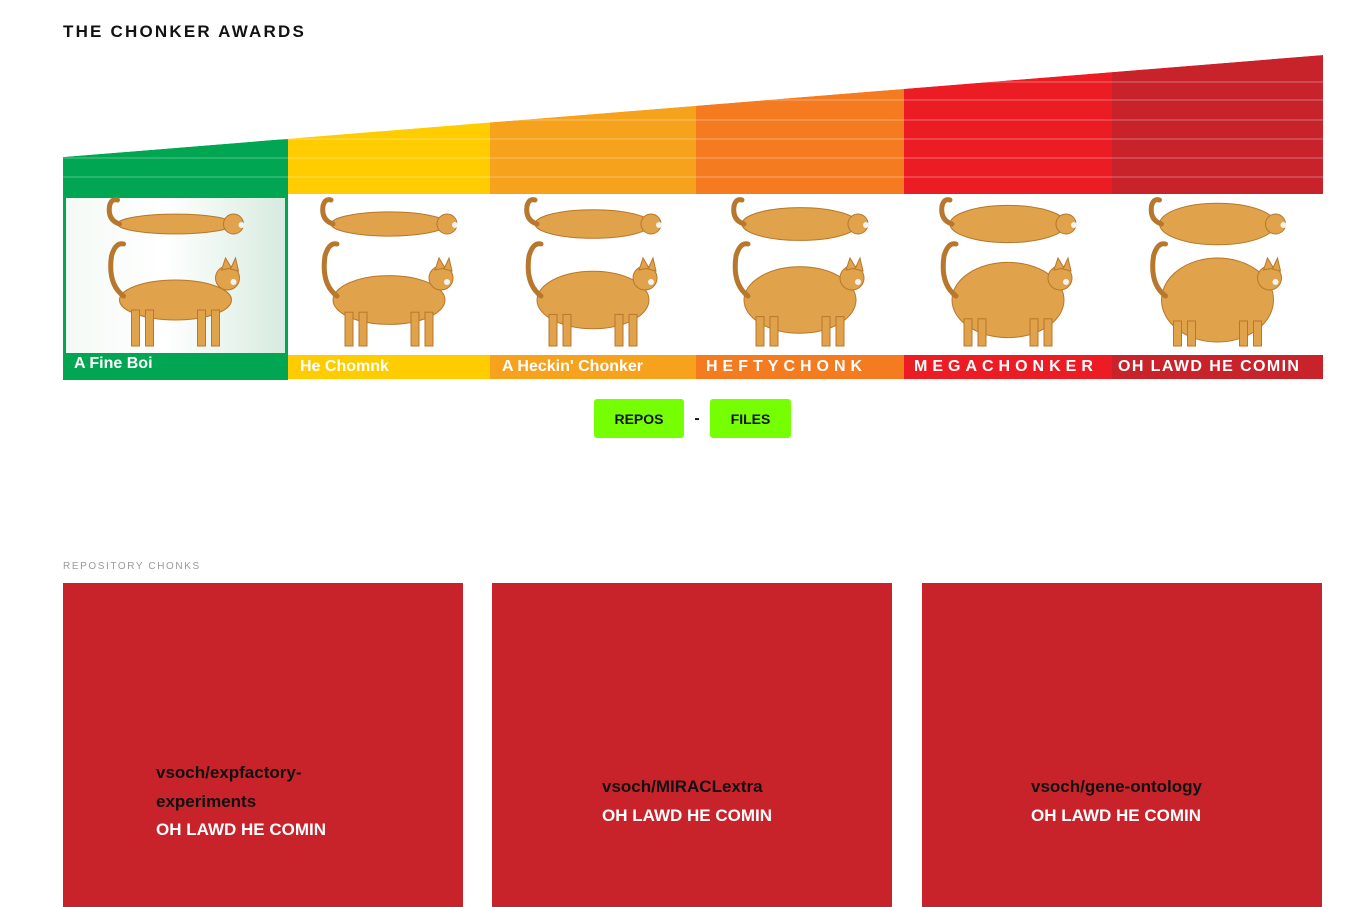 This screenshot has height=907, width=1363. Describe the element at coordinates (1122, 745) in the screenshot. I see `repo-card: vsoch/gene-ontology OH LAWD HE COMIN` at that location.